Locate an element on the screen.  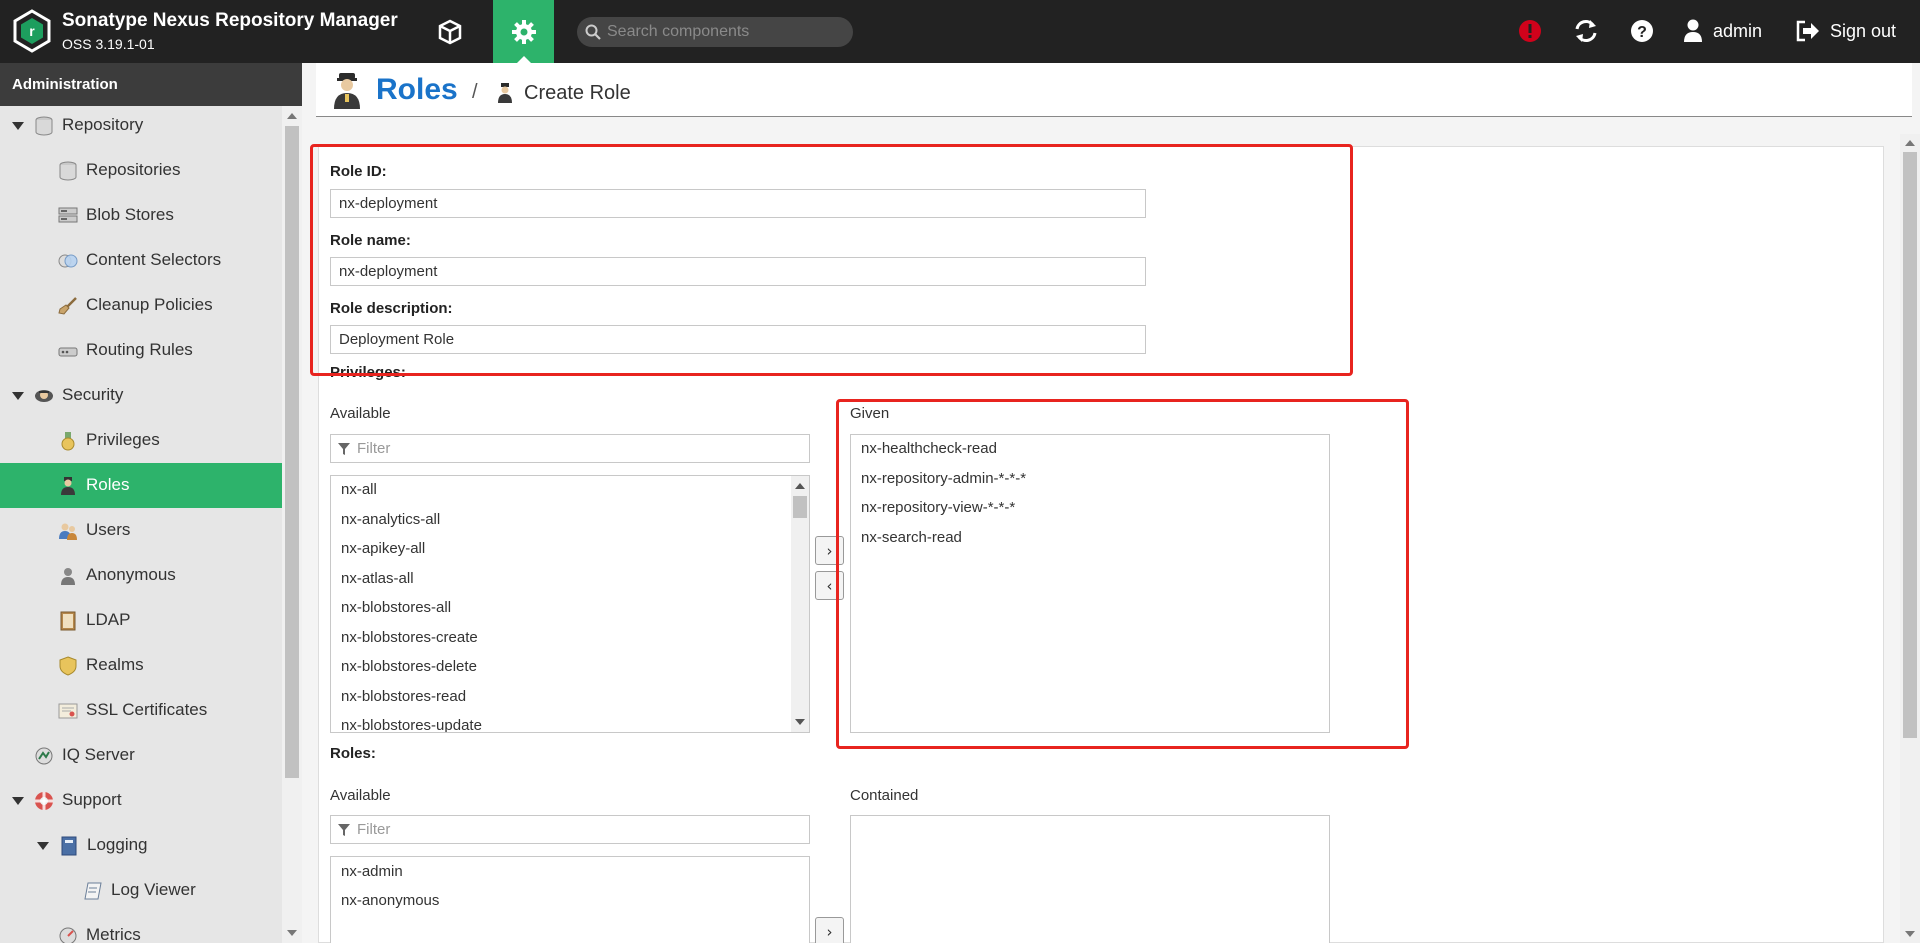
sidebar-item-log-viewer: Log Viewer is located at coordinates (141, 890).